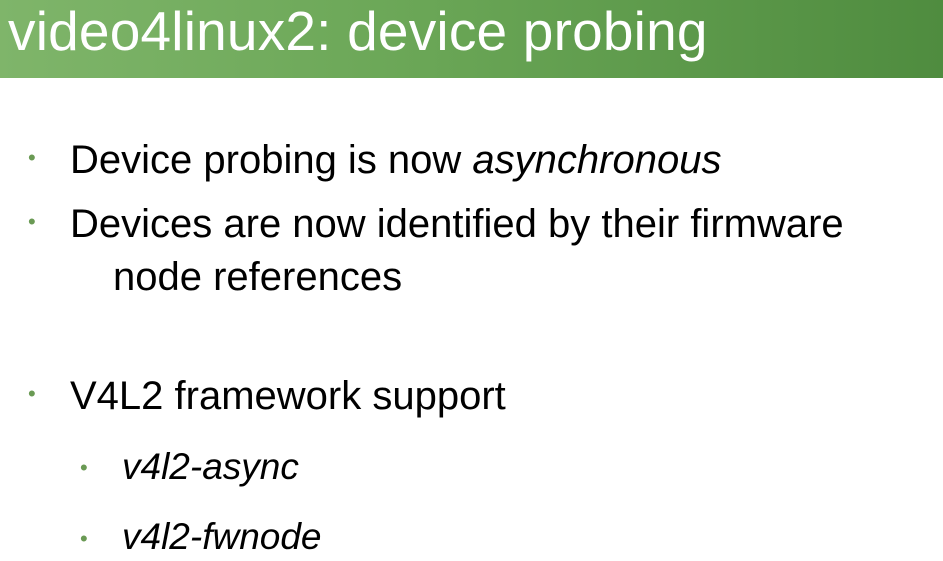  Describe the element at coordinates (358, 31) in the screenshot. I see `slide-title: video4linux2: device probing` at that location.